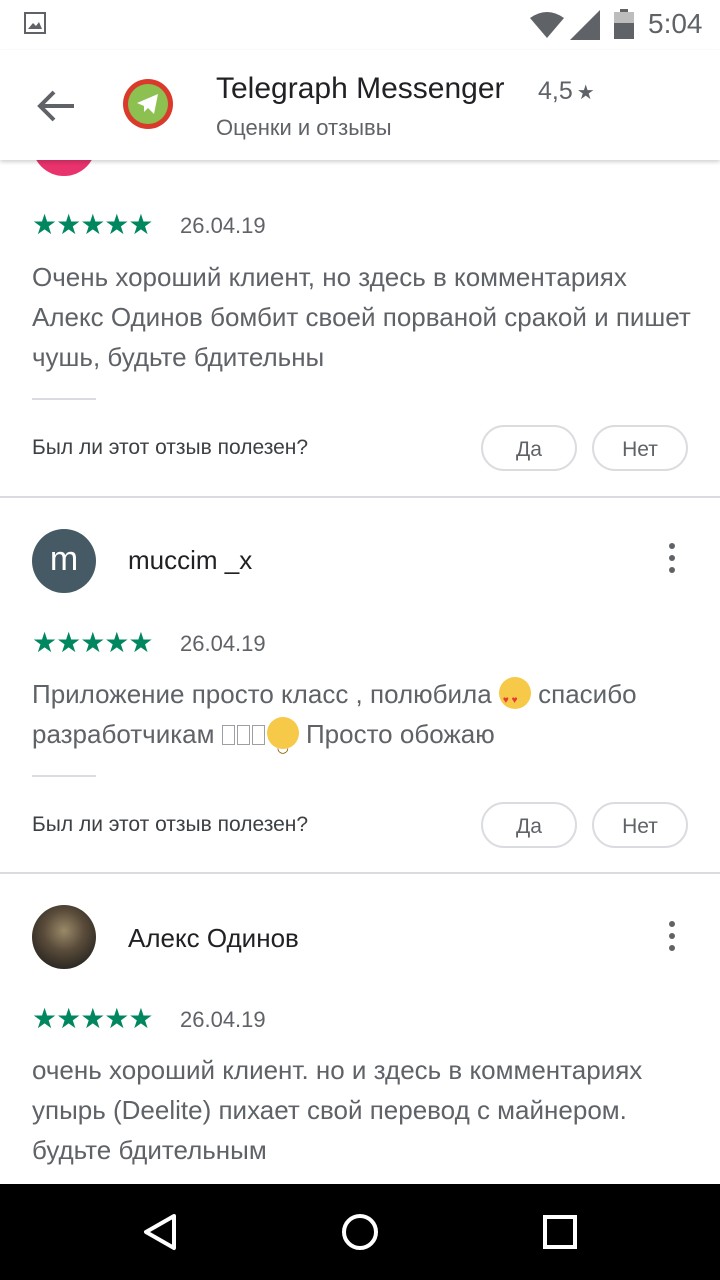 This screenshot has height=1280, width=720. Describe the element at coordinates (56, 106) in the screenshot. I see `back-arrow-icon` at that location.